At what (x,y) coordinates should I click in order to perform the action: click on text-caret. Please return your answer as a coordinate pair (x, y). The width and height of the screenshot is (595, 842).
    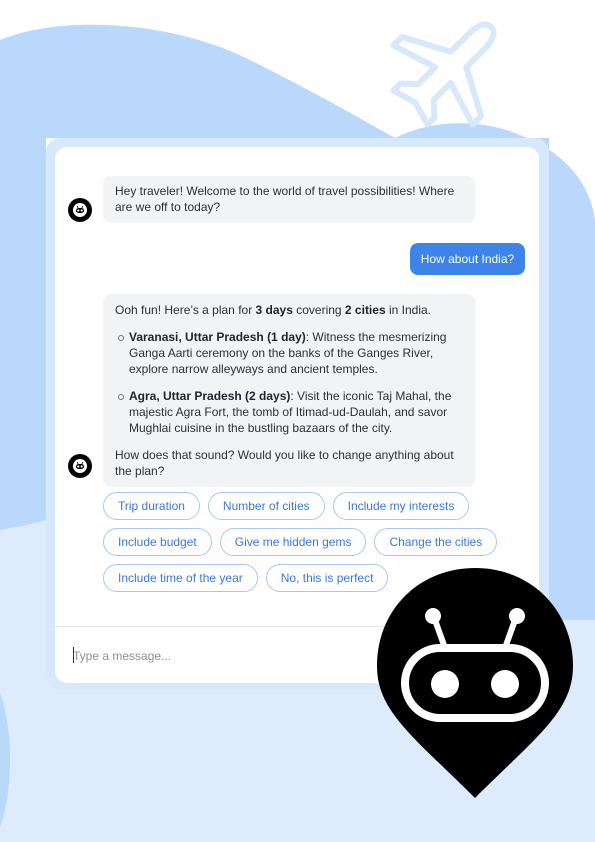
    Looking at the image, I should click on (73, 655).